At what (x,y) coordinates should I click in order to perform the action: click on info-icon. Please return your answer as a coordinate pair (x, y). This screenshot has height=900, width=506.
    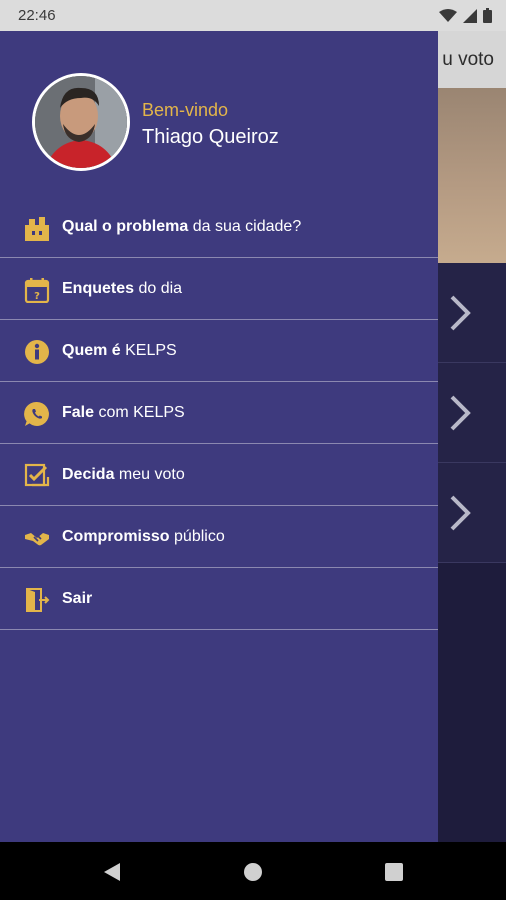
    Looking at the image, I should click on (37, 352).